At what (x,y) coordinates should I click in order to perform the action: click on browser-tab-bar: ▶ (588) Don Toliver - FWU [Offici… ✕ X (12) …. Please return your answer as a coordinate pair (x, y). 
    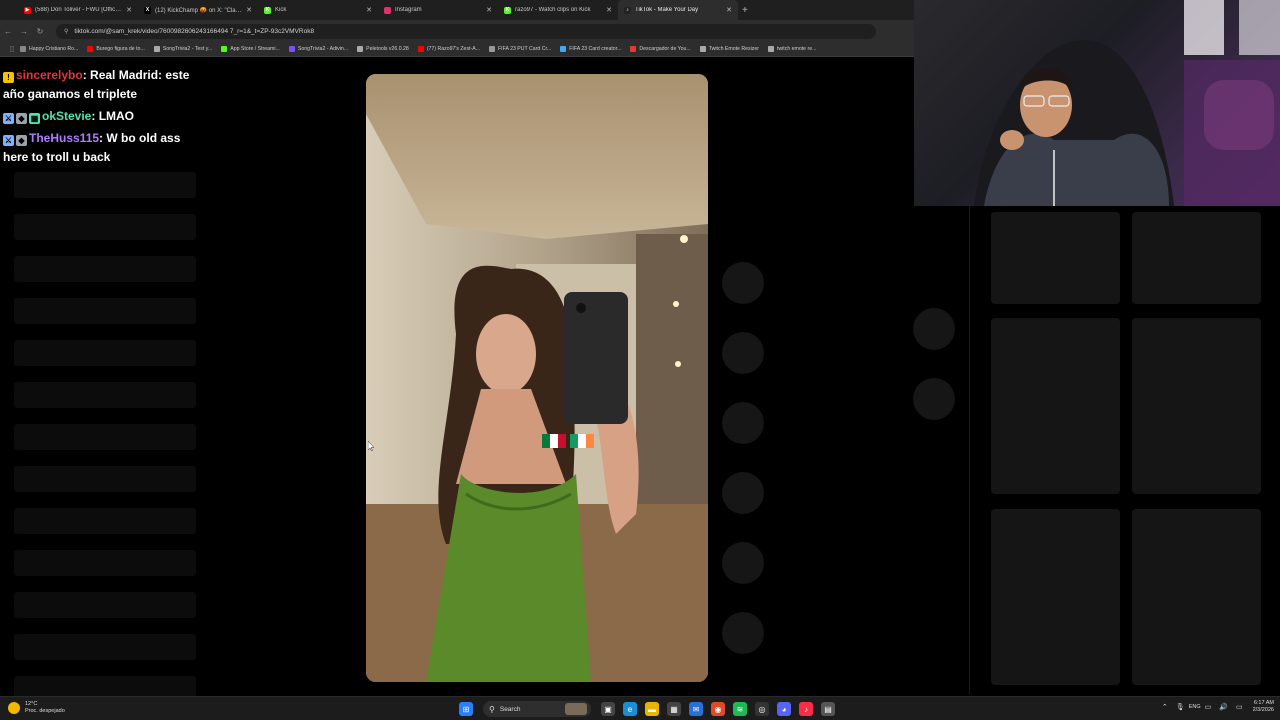
    Looking at the image, I should click on (457, 10).